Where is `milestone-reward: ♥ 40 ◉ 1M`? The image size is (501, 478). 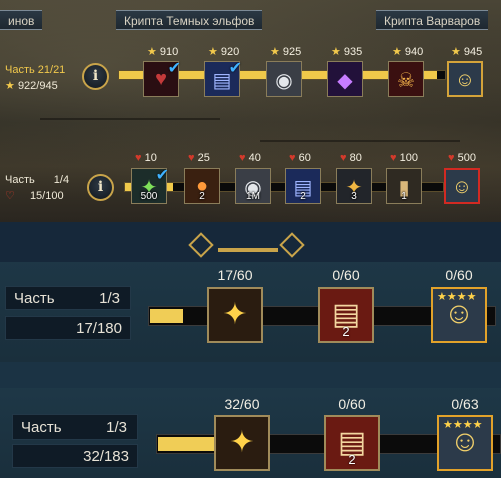
milestone-reward: ♥ 40 ◉ 1M is located at coordinates (253, 178).